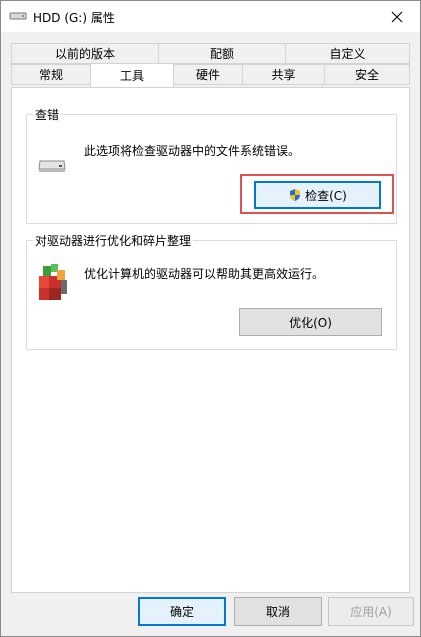  I want to click on window-title: HDD (G:) 属性, so click(74, 18).